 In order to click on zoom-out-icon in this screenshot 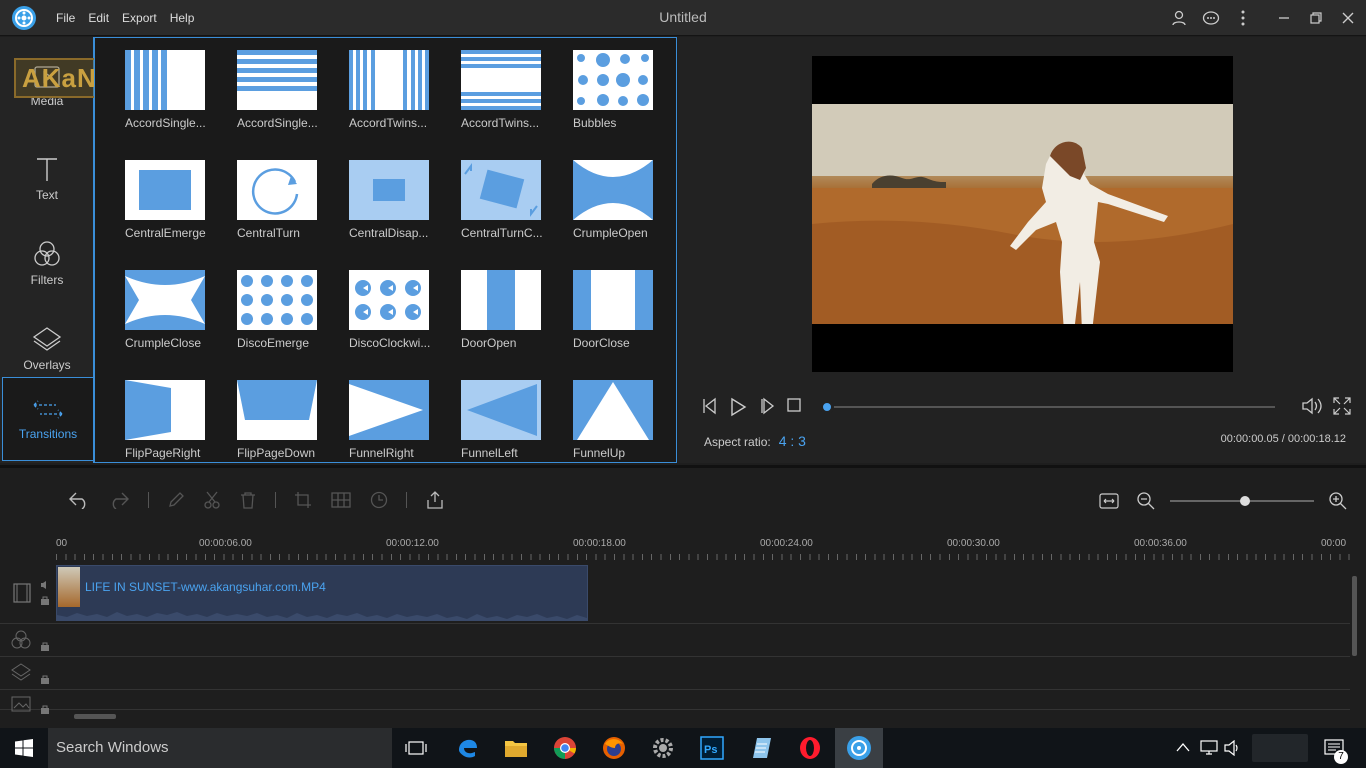, I will do `click(1146, 501)`.